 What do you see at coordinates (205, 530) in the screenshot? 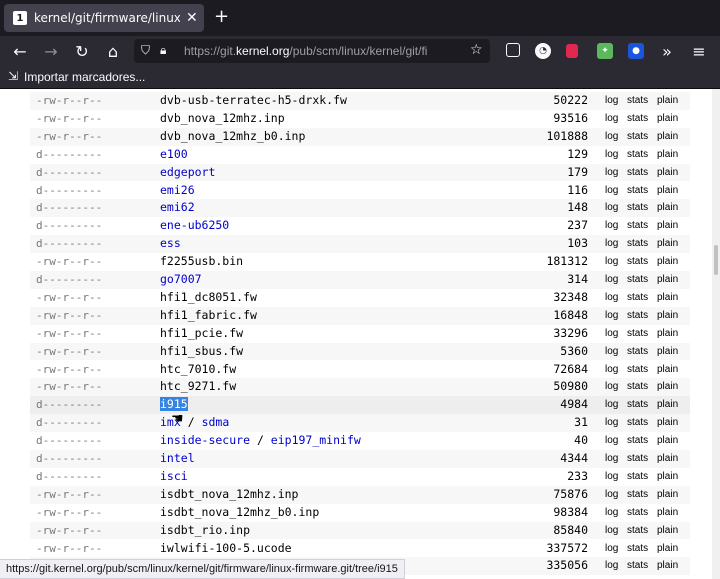
I see `file-link: isdbt_rio.inp` at bounding box center [205, 530].